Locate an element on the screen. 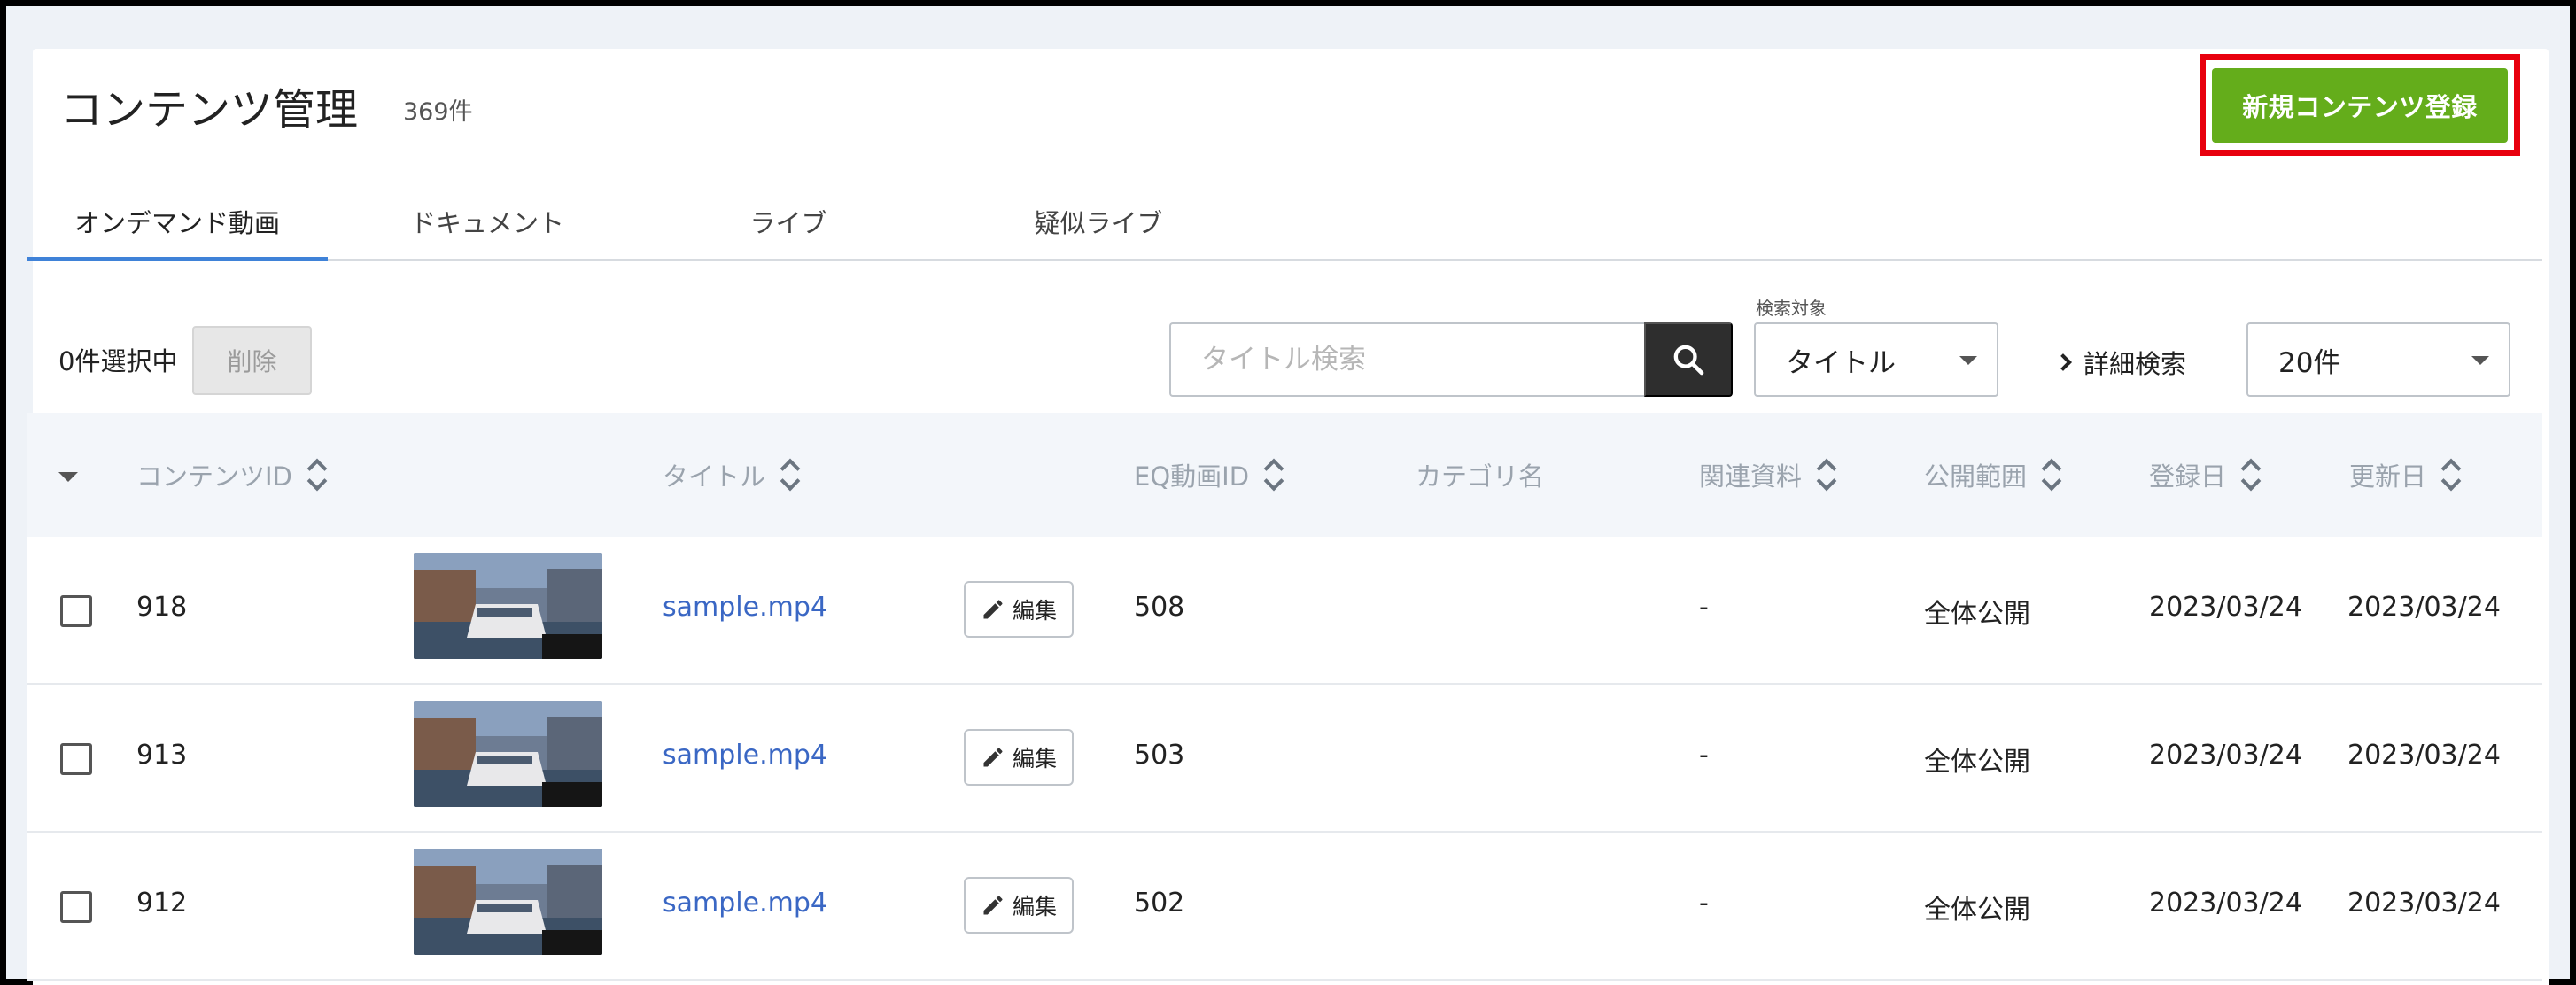 This screenshot has height=985, width=2576. tab-live: ライブ is located at coordinates (788, 221).